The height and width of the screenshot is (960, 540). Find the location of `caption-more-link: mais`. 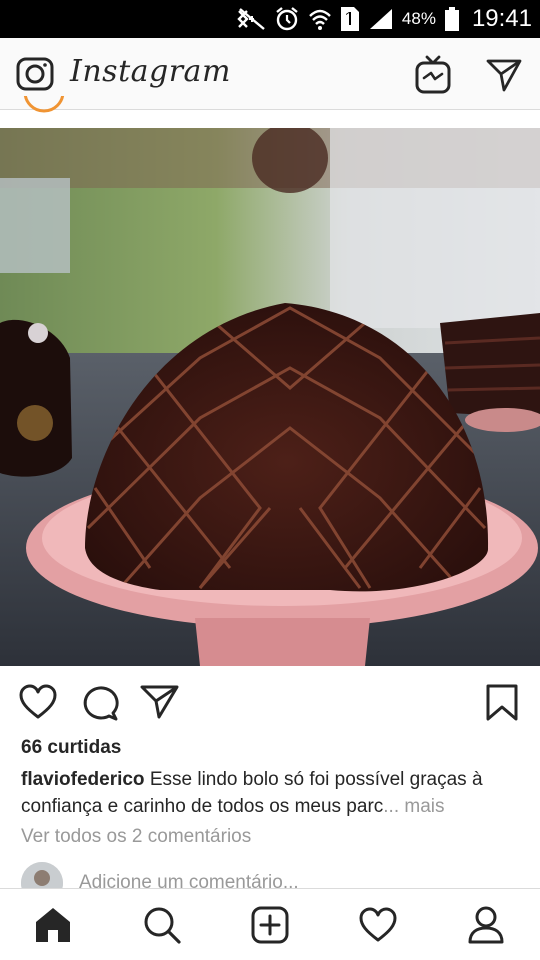

caption-more-link: mais is located at coordinates (424, 806).